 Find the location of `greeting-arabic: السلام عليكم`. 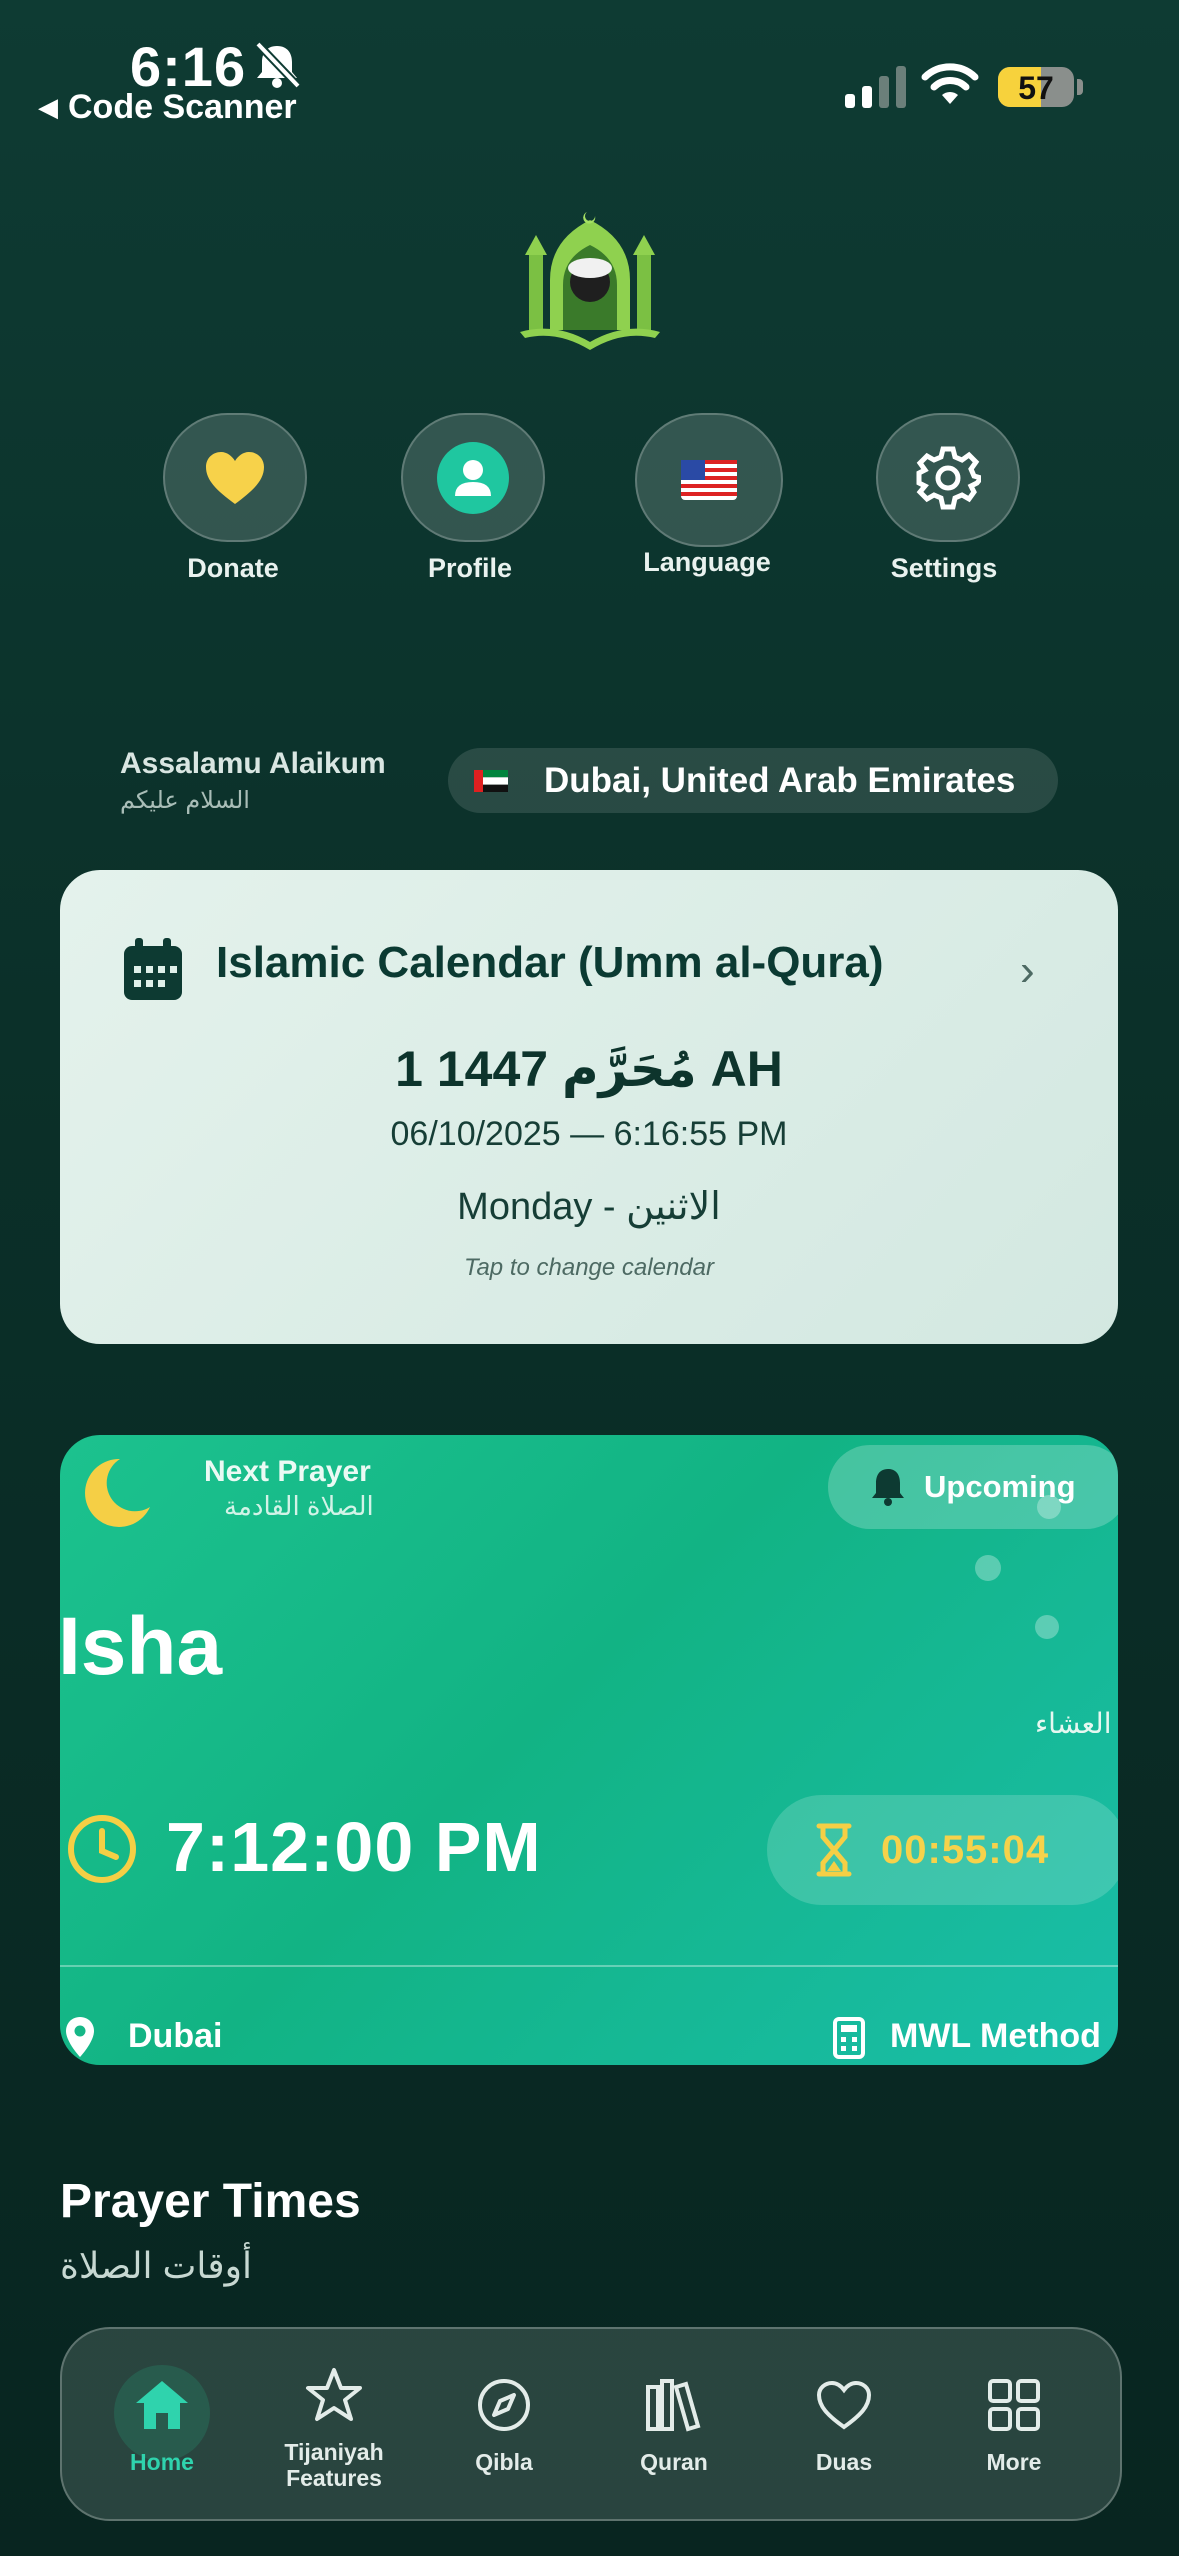

greeting-arabic: السلام عليكم is located at coordinates (185, 800).